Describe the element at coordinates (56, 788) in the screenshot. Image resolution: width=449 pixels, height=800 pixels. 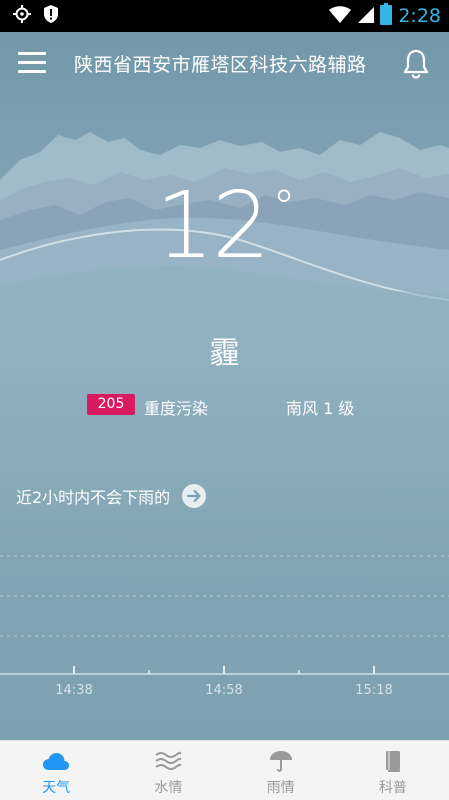
I see `nav-label: 天气` at that location.